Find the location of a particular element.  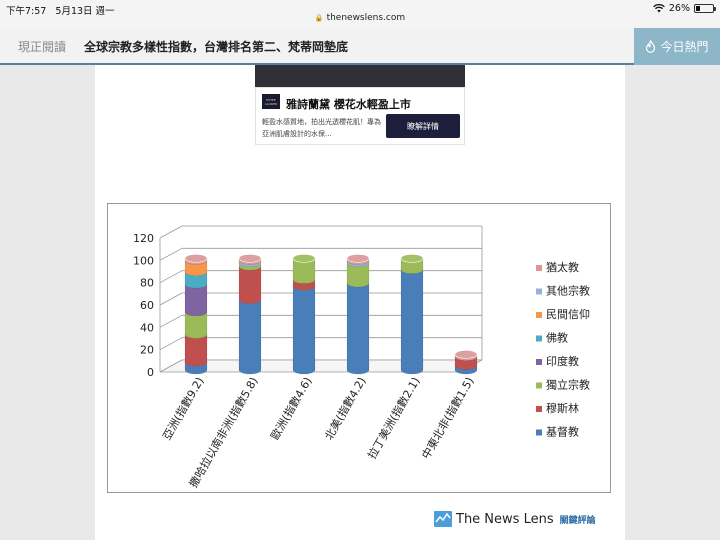

brand-logo: The News Lens 關鍵評論 is located at coordinates (515, 519).